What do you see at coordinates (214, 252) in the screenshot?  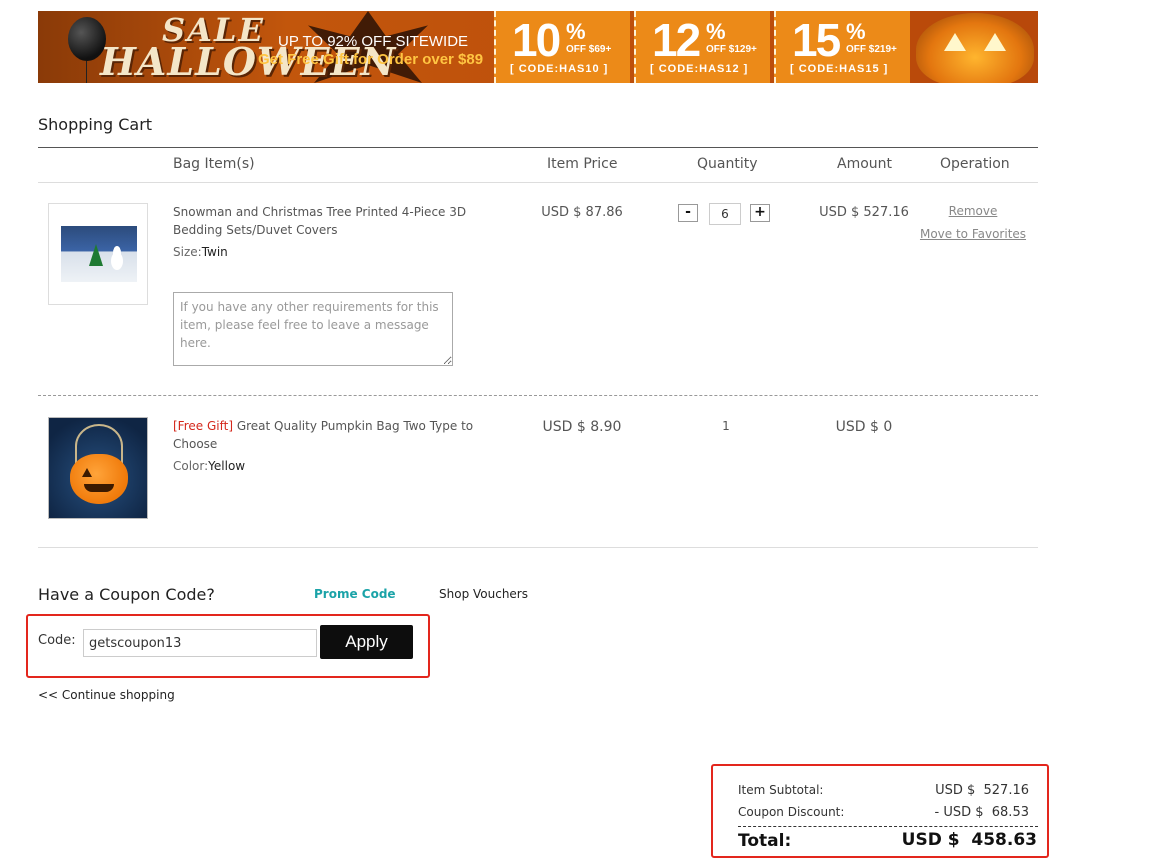 I see `attr-value: Twin` at bounding box center [214, 252].